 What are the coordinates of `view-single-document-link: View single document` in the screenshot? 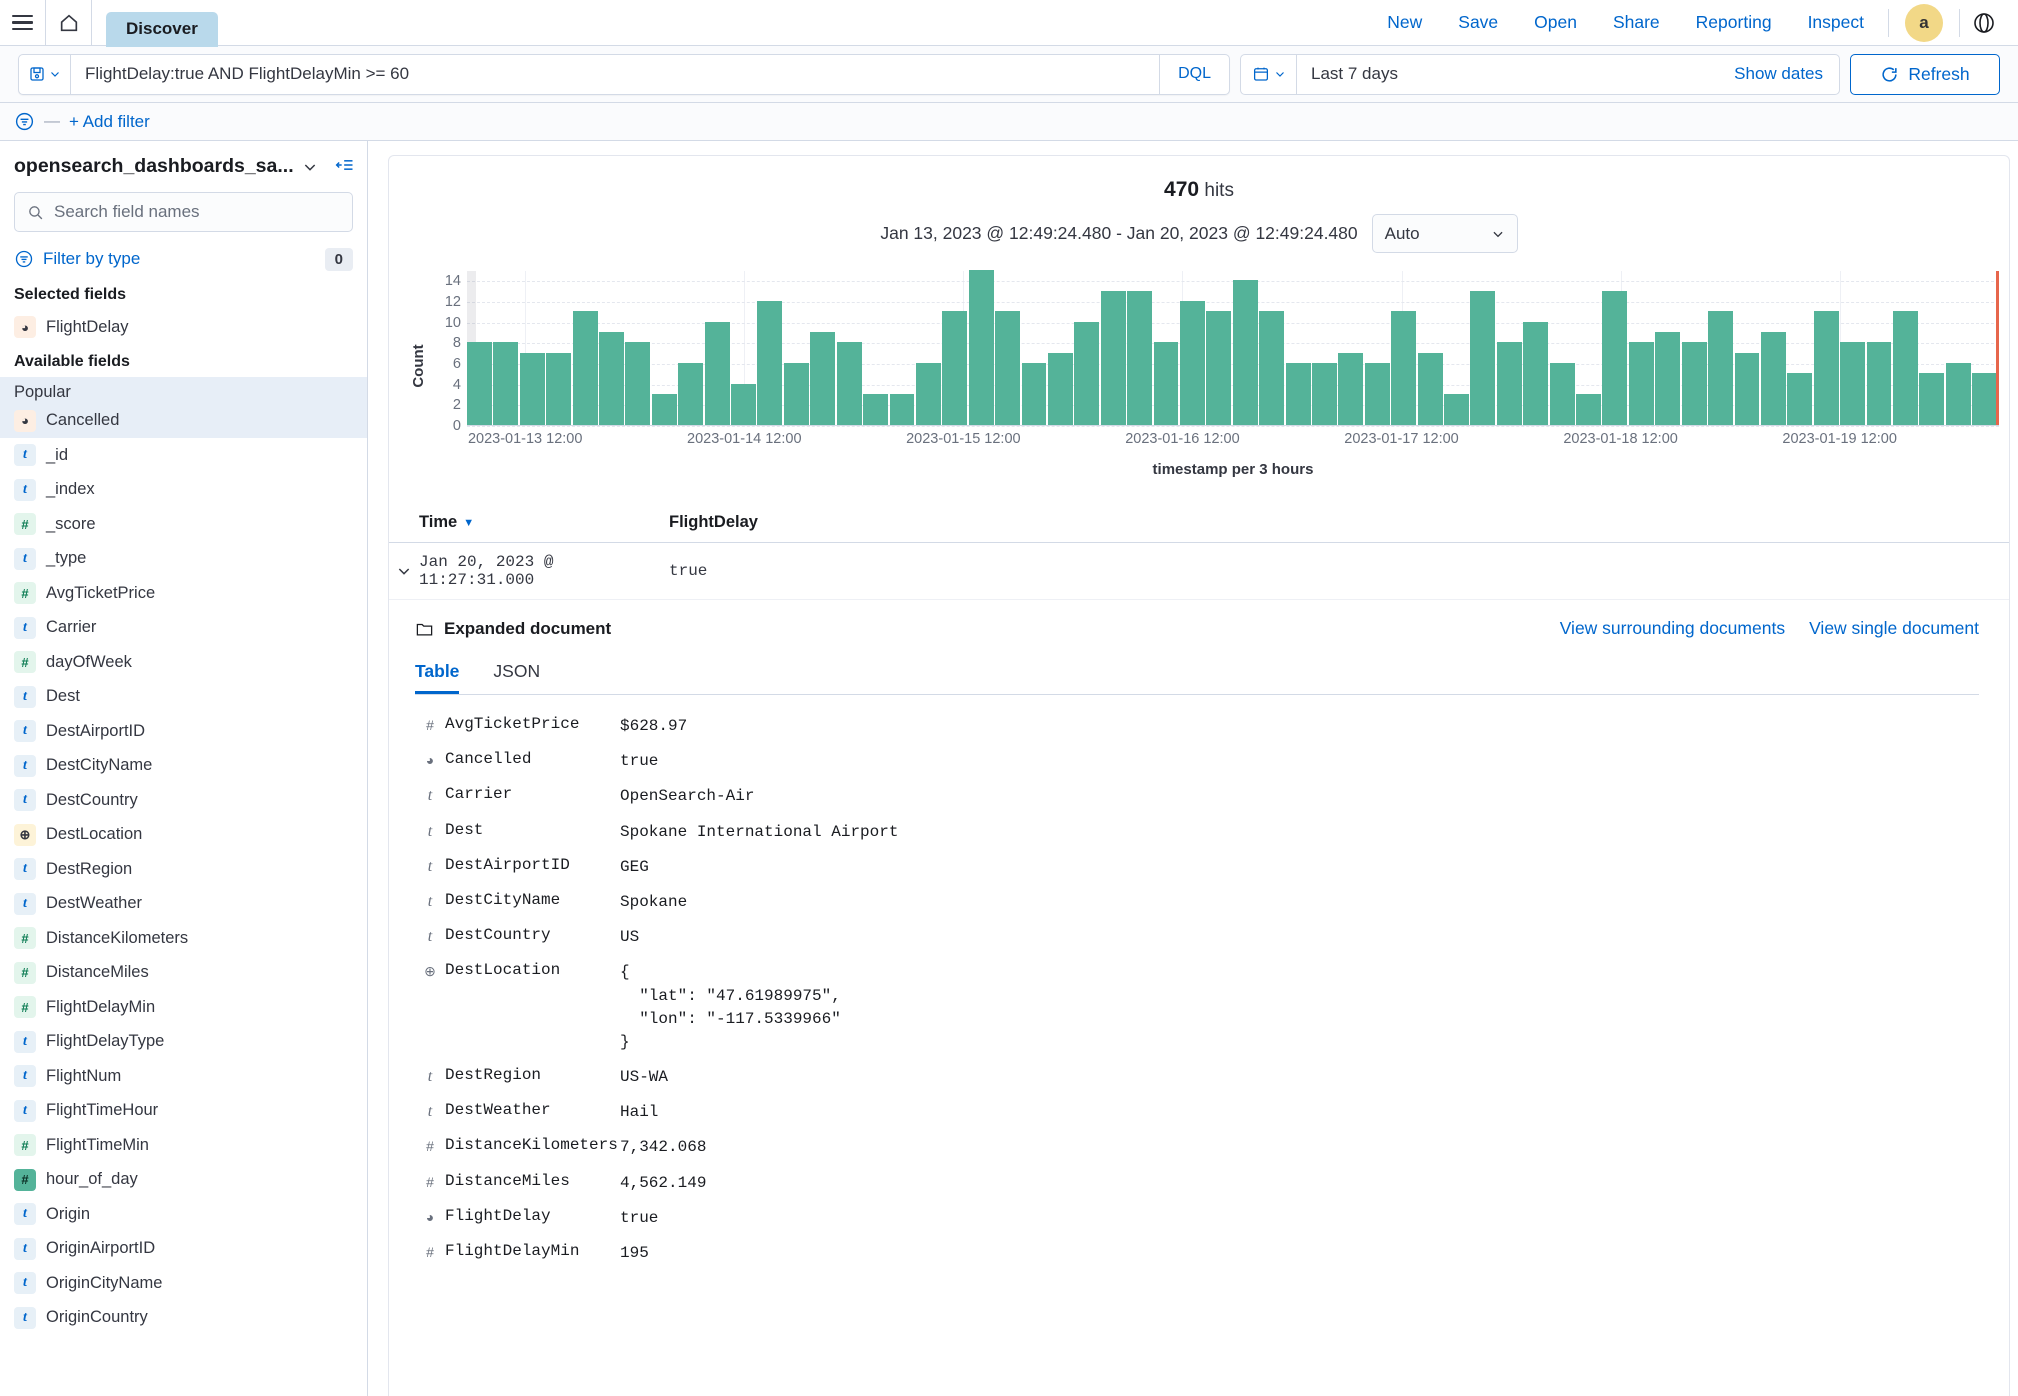 It's located at (1894, 628).